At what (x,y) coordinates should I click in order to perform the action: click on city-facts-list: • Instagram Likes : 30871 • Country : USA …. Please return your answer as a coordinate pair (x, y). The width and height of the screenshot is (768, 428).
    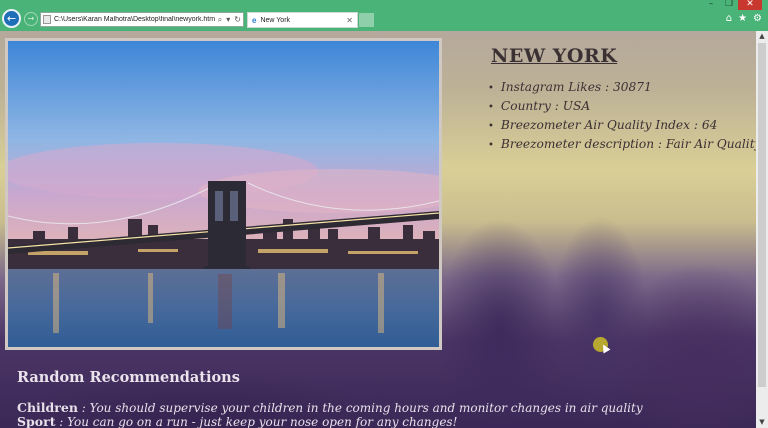
    Looking at the image, I should click on (622, 116).